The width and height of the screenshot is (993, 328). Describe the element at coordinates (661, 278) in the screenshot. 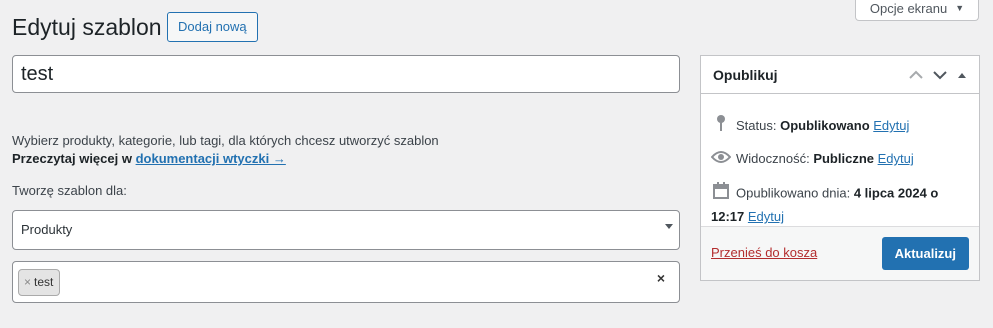

I see `clear-selection-icon: ×` at that location.